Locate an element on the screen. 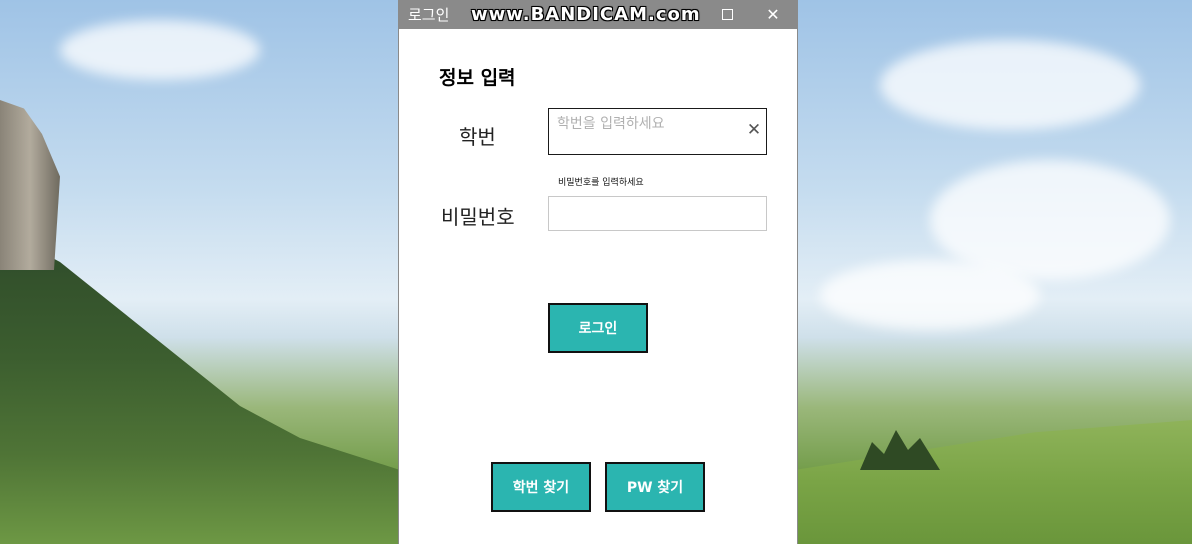 Image resolution: width=1192 pixels, height=544 pixels. student-id-label: 학번 is located at coordinates (477, 137).